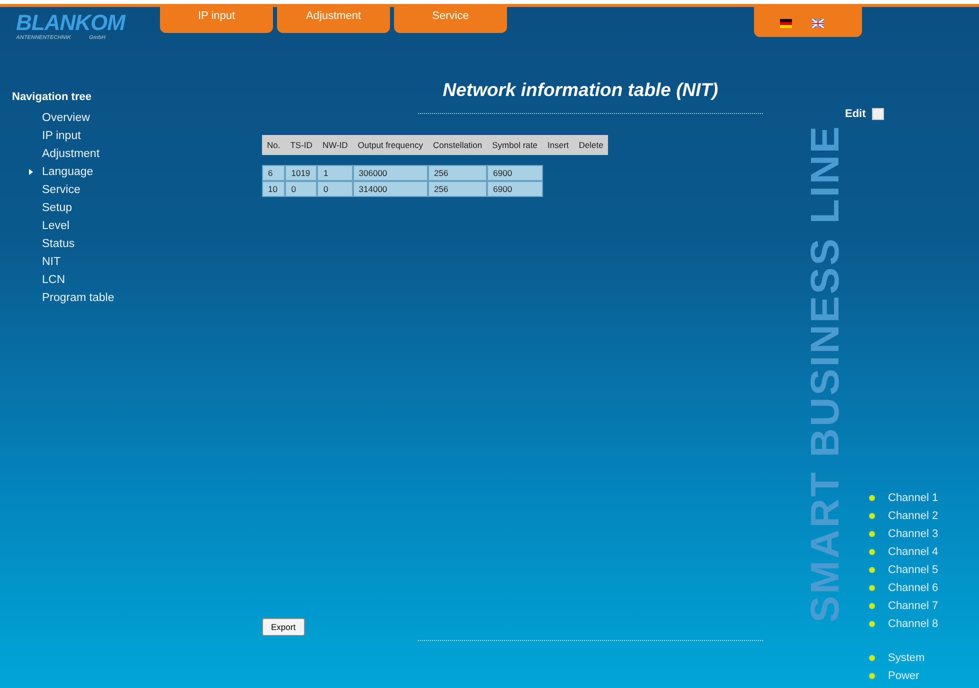  I want to click on status-label: Channel 4, so click(913, 552).